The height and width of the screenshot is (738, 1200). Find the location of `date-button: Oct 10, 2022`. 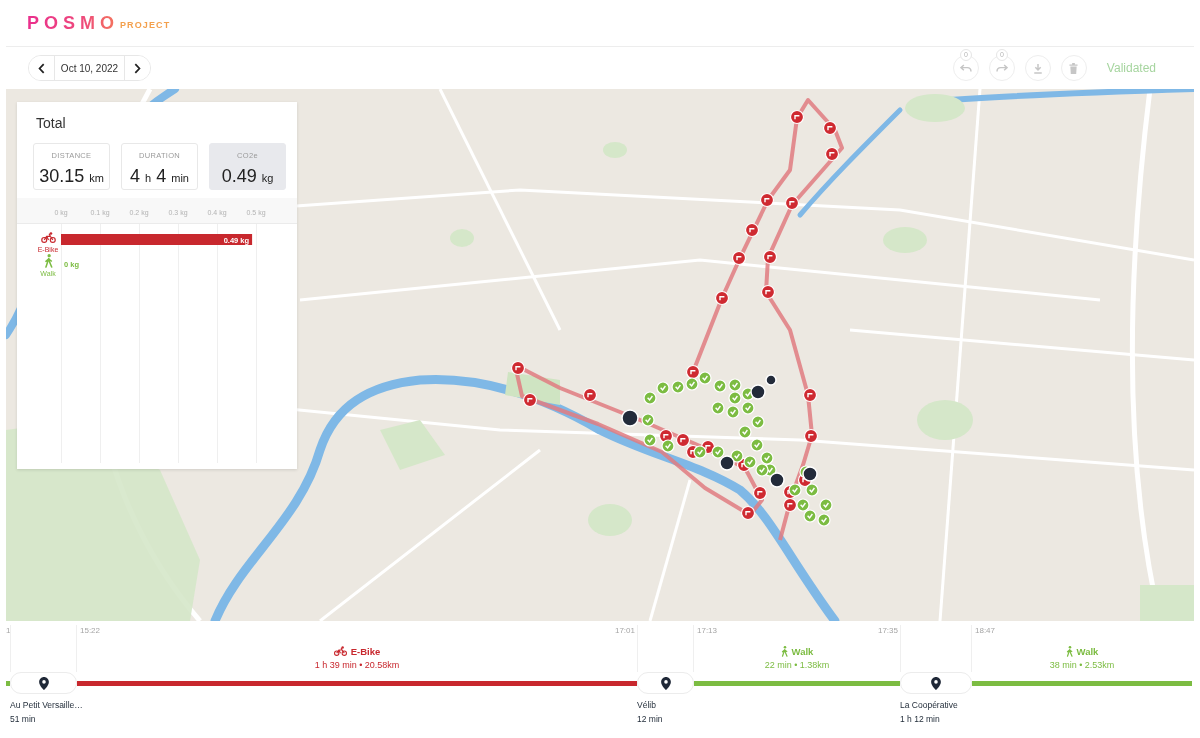

date-button: Oct 10, 2022 is located at coordinates (89, 68).